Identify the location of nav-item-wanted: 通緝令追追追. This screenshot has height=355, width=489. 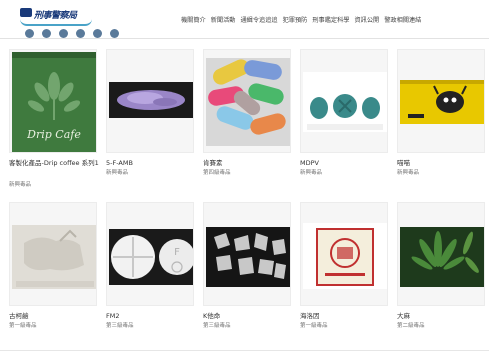
(259, 19).